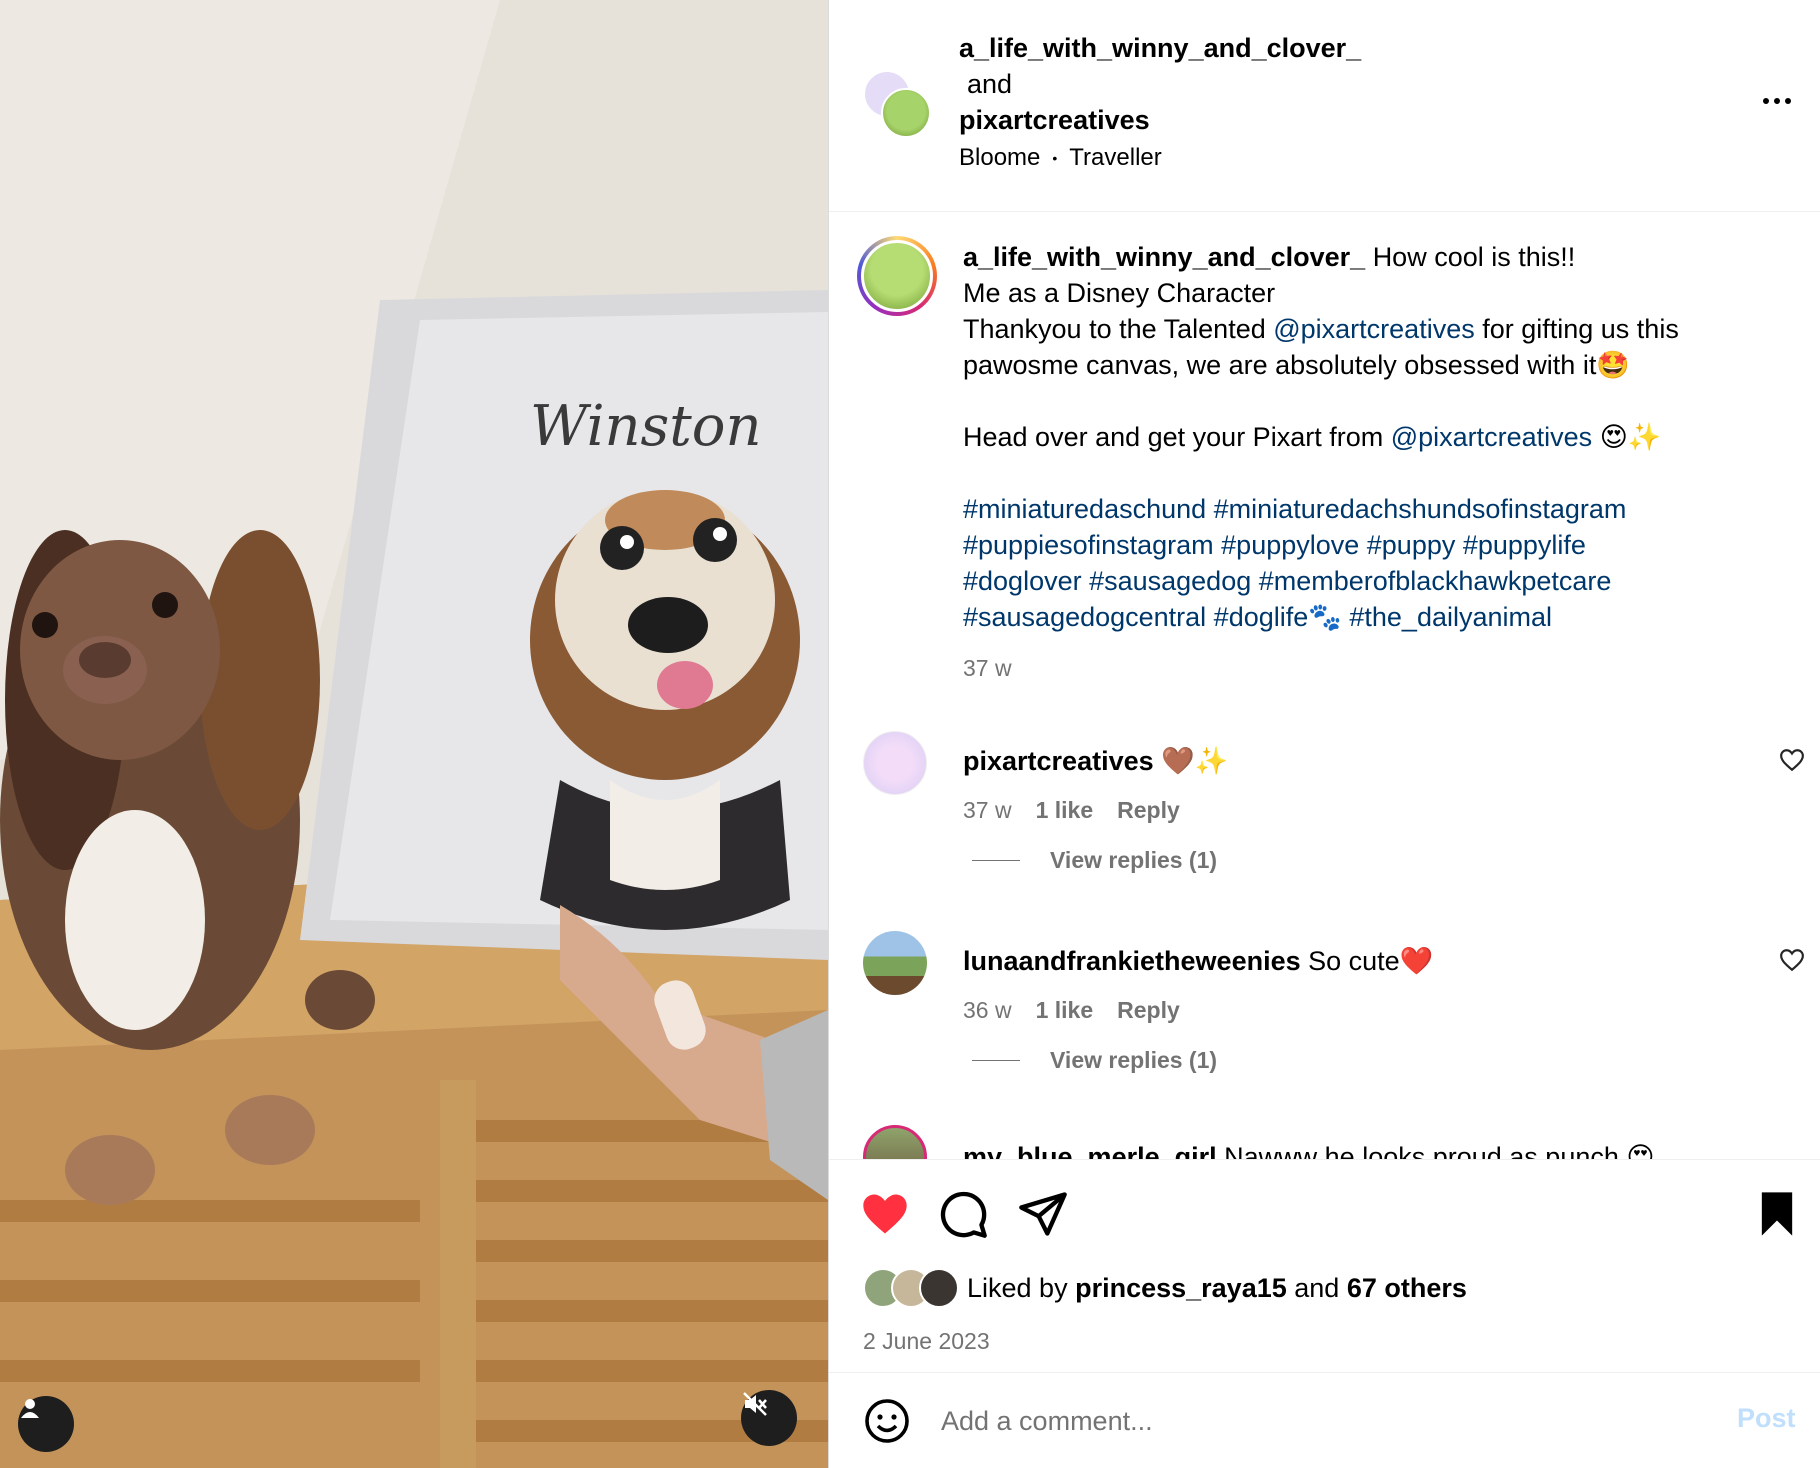 The height and width of the screenshot is (1468, 1820). What do you see at coordinates (1766, 101) in the screenshot?
I see `more-horizontal-icon` at bounding box center [1766, 101].